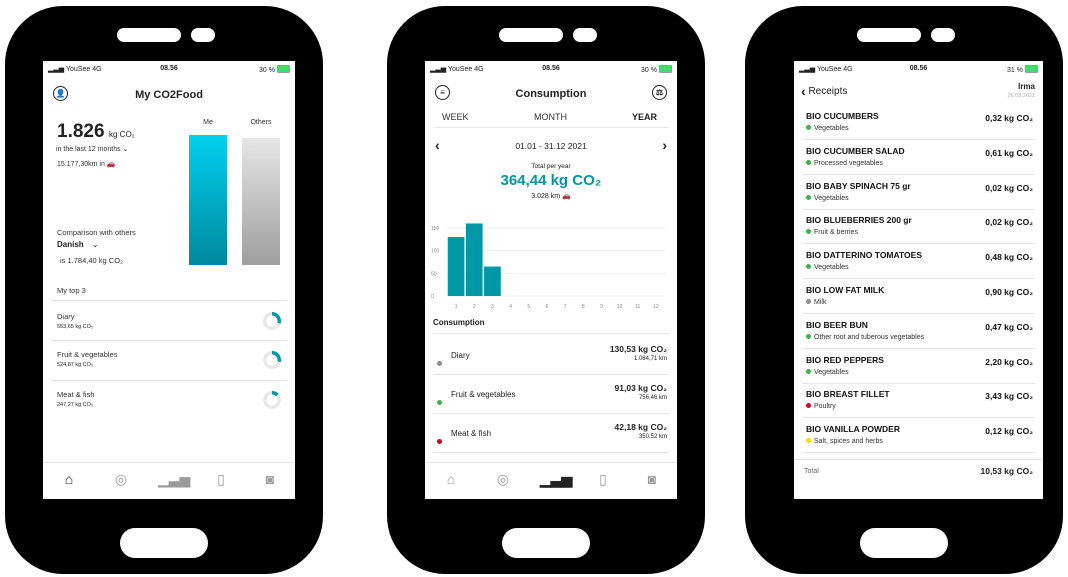 This screenshot has width=1068, height=577. I want to click on speaker, so click(889, 35).